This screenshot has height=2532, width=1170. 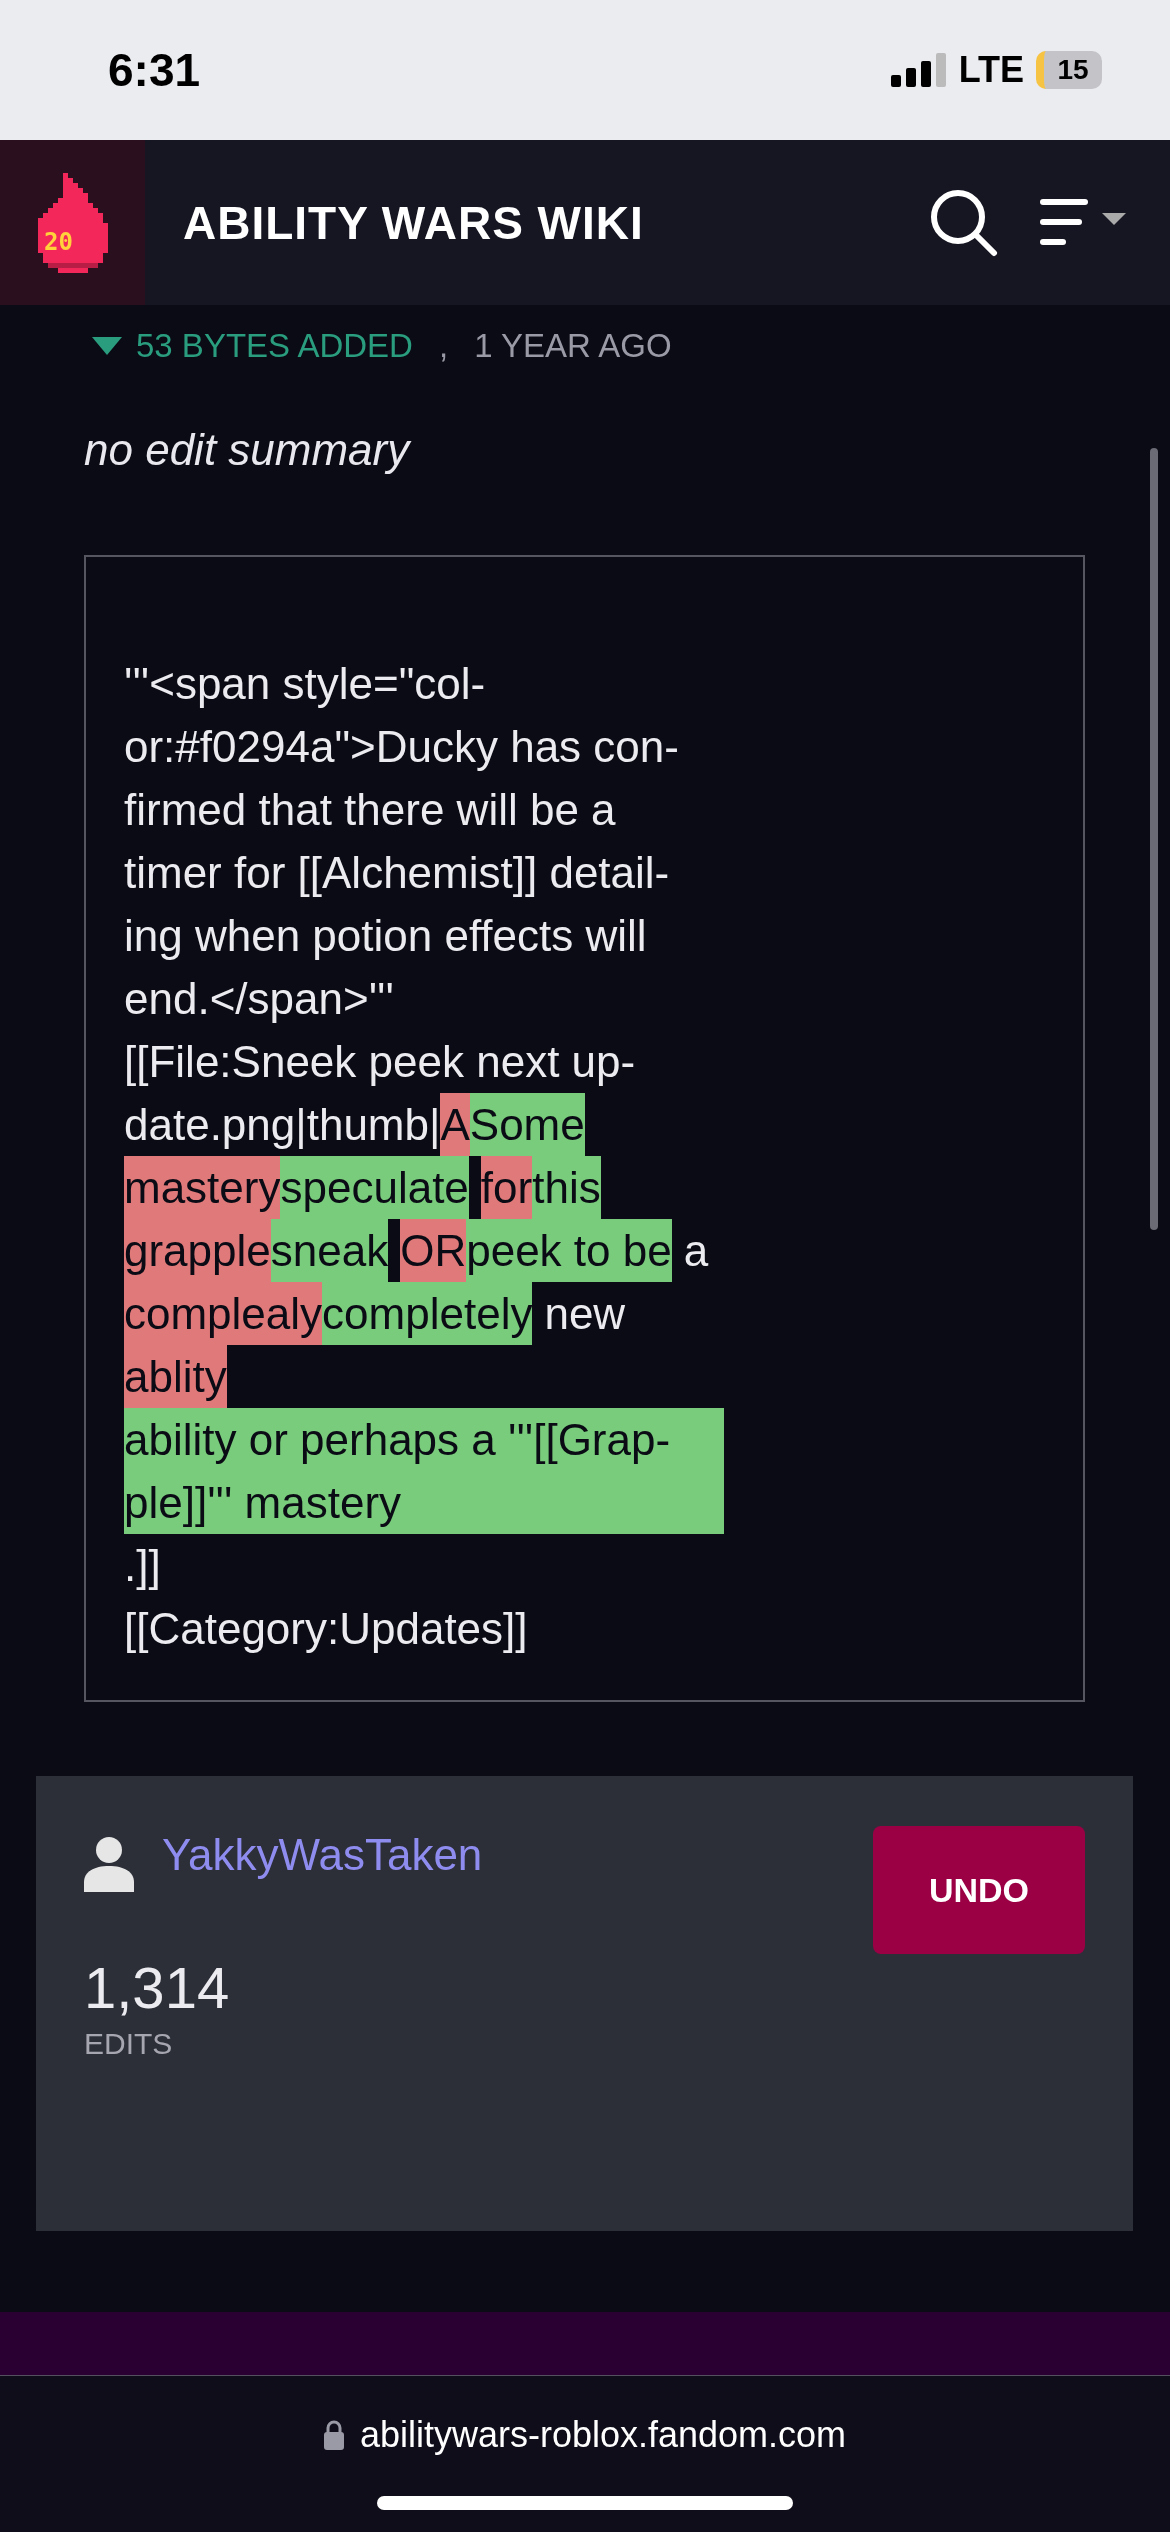 I want to click on caret-icon, so click(x=107, y=346).